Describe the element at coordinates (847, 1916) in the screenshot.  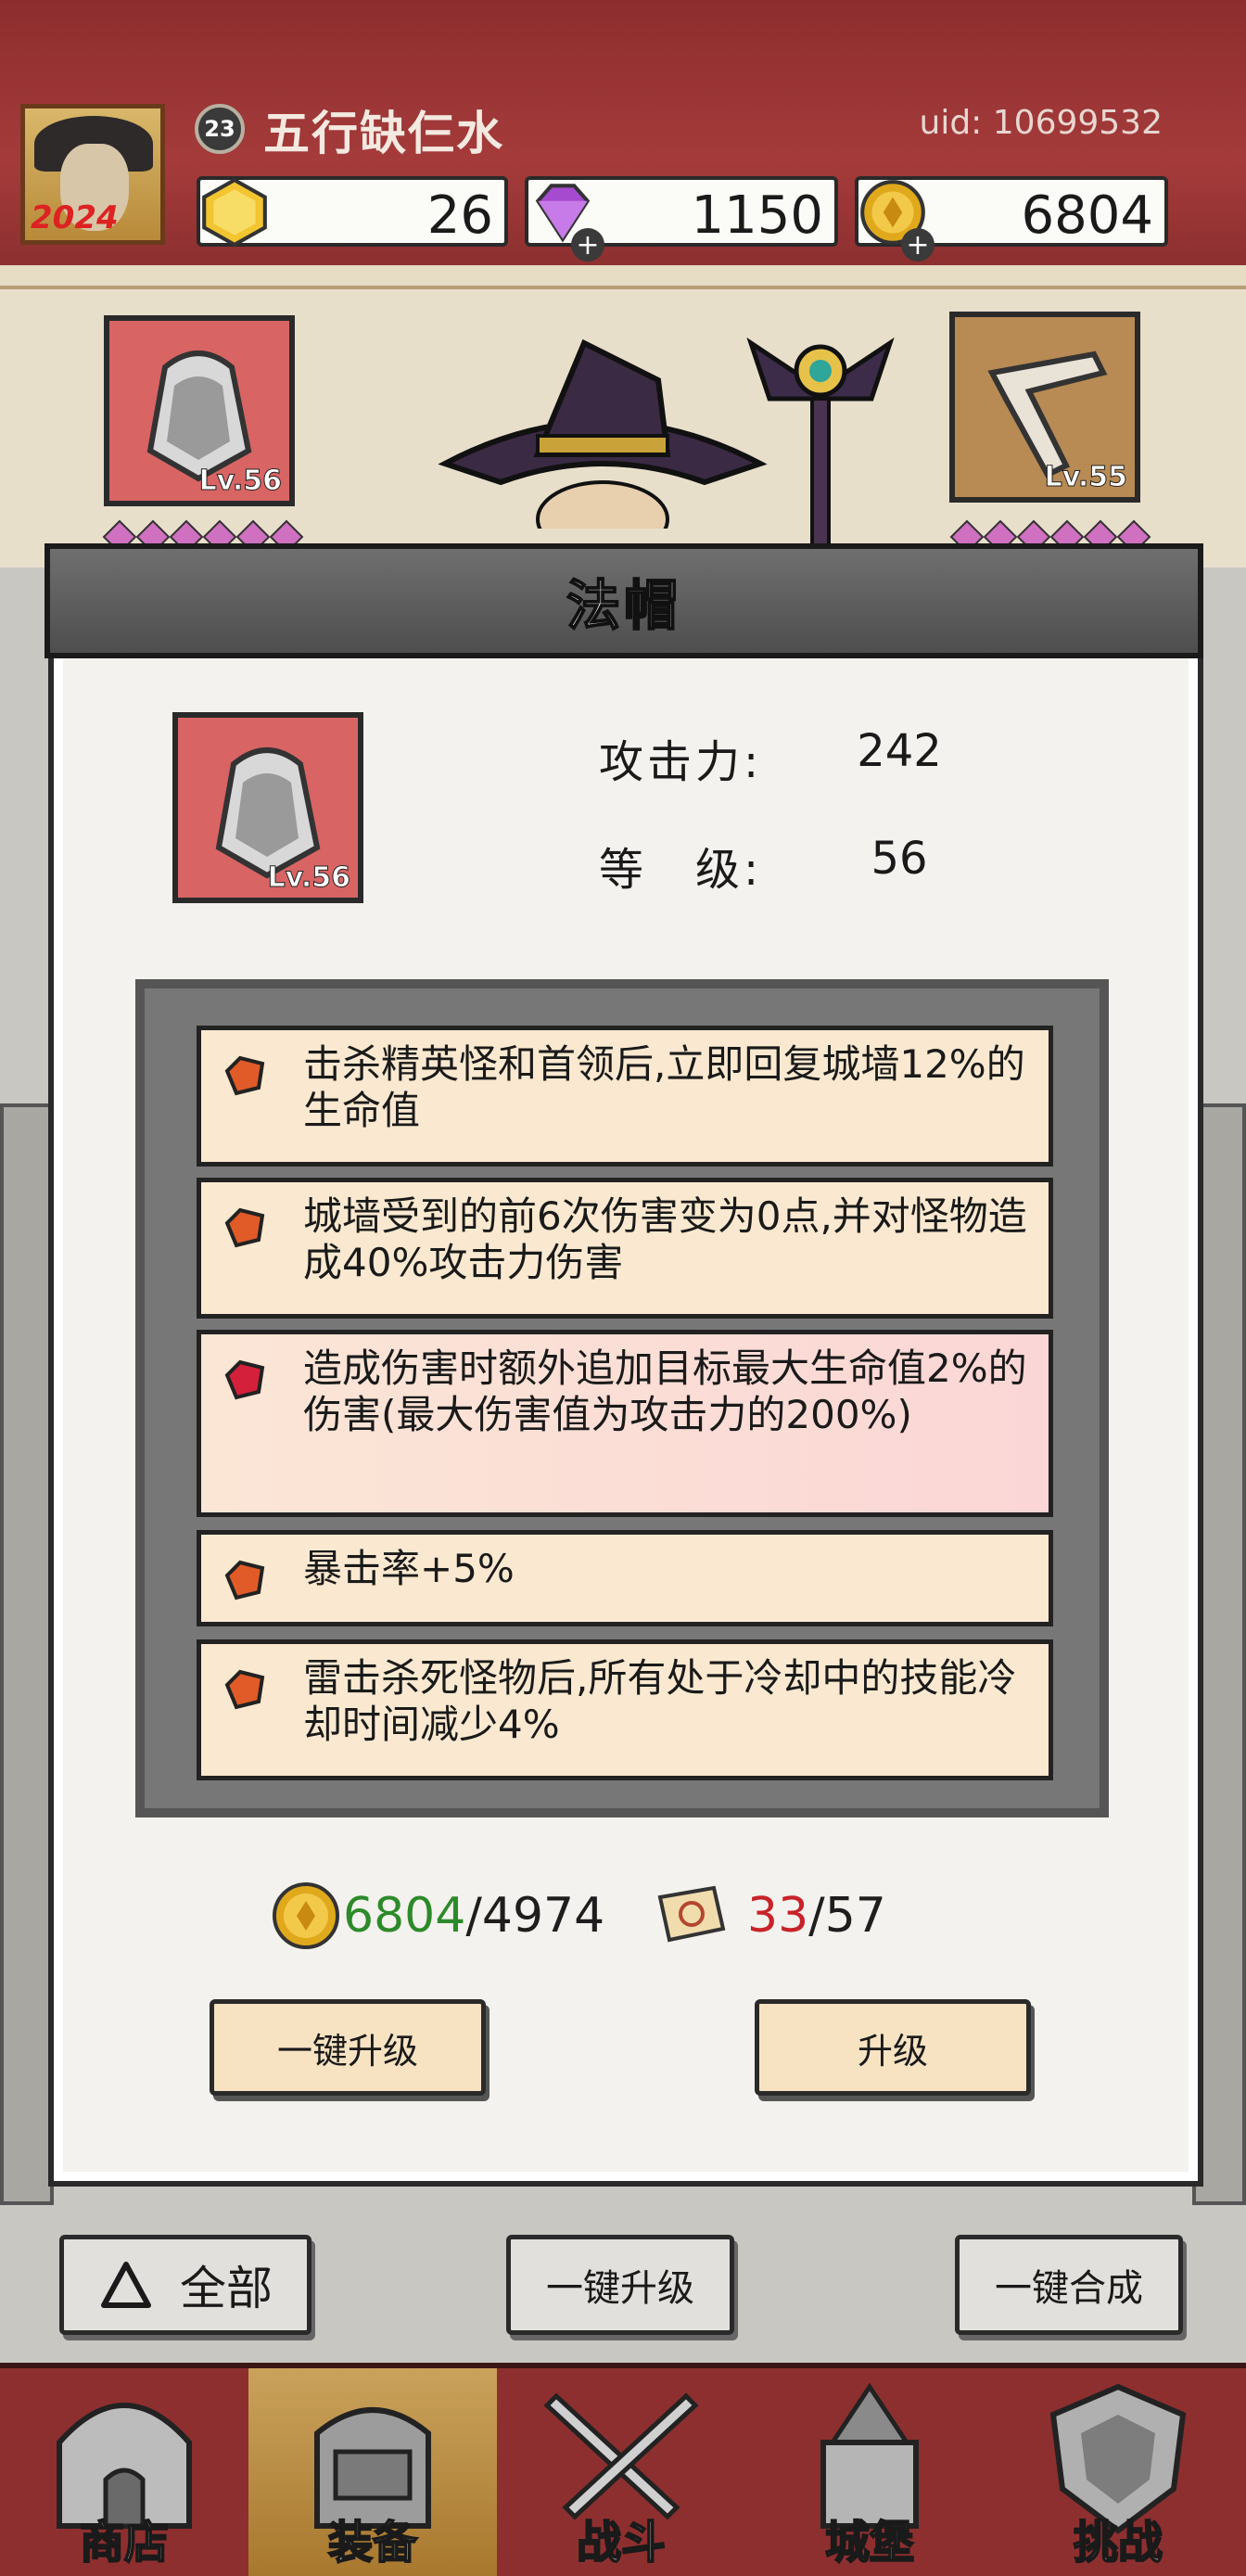
I see `scroll-need: /57` at that location.